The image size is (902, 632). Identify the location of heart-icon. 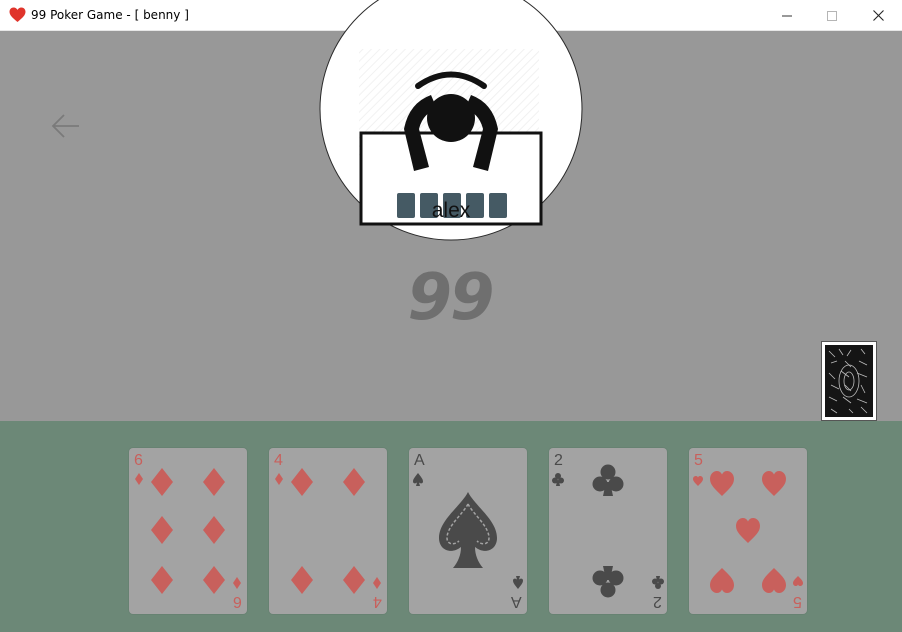
(17, 14).